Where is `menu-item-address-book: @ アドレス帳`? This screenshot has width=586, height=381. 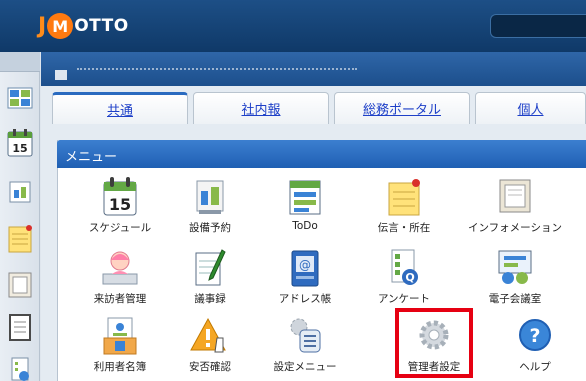
menu-item-address-book: @ アドレス帳 is located at coordinates (305, 279).